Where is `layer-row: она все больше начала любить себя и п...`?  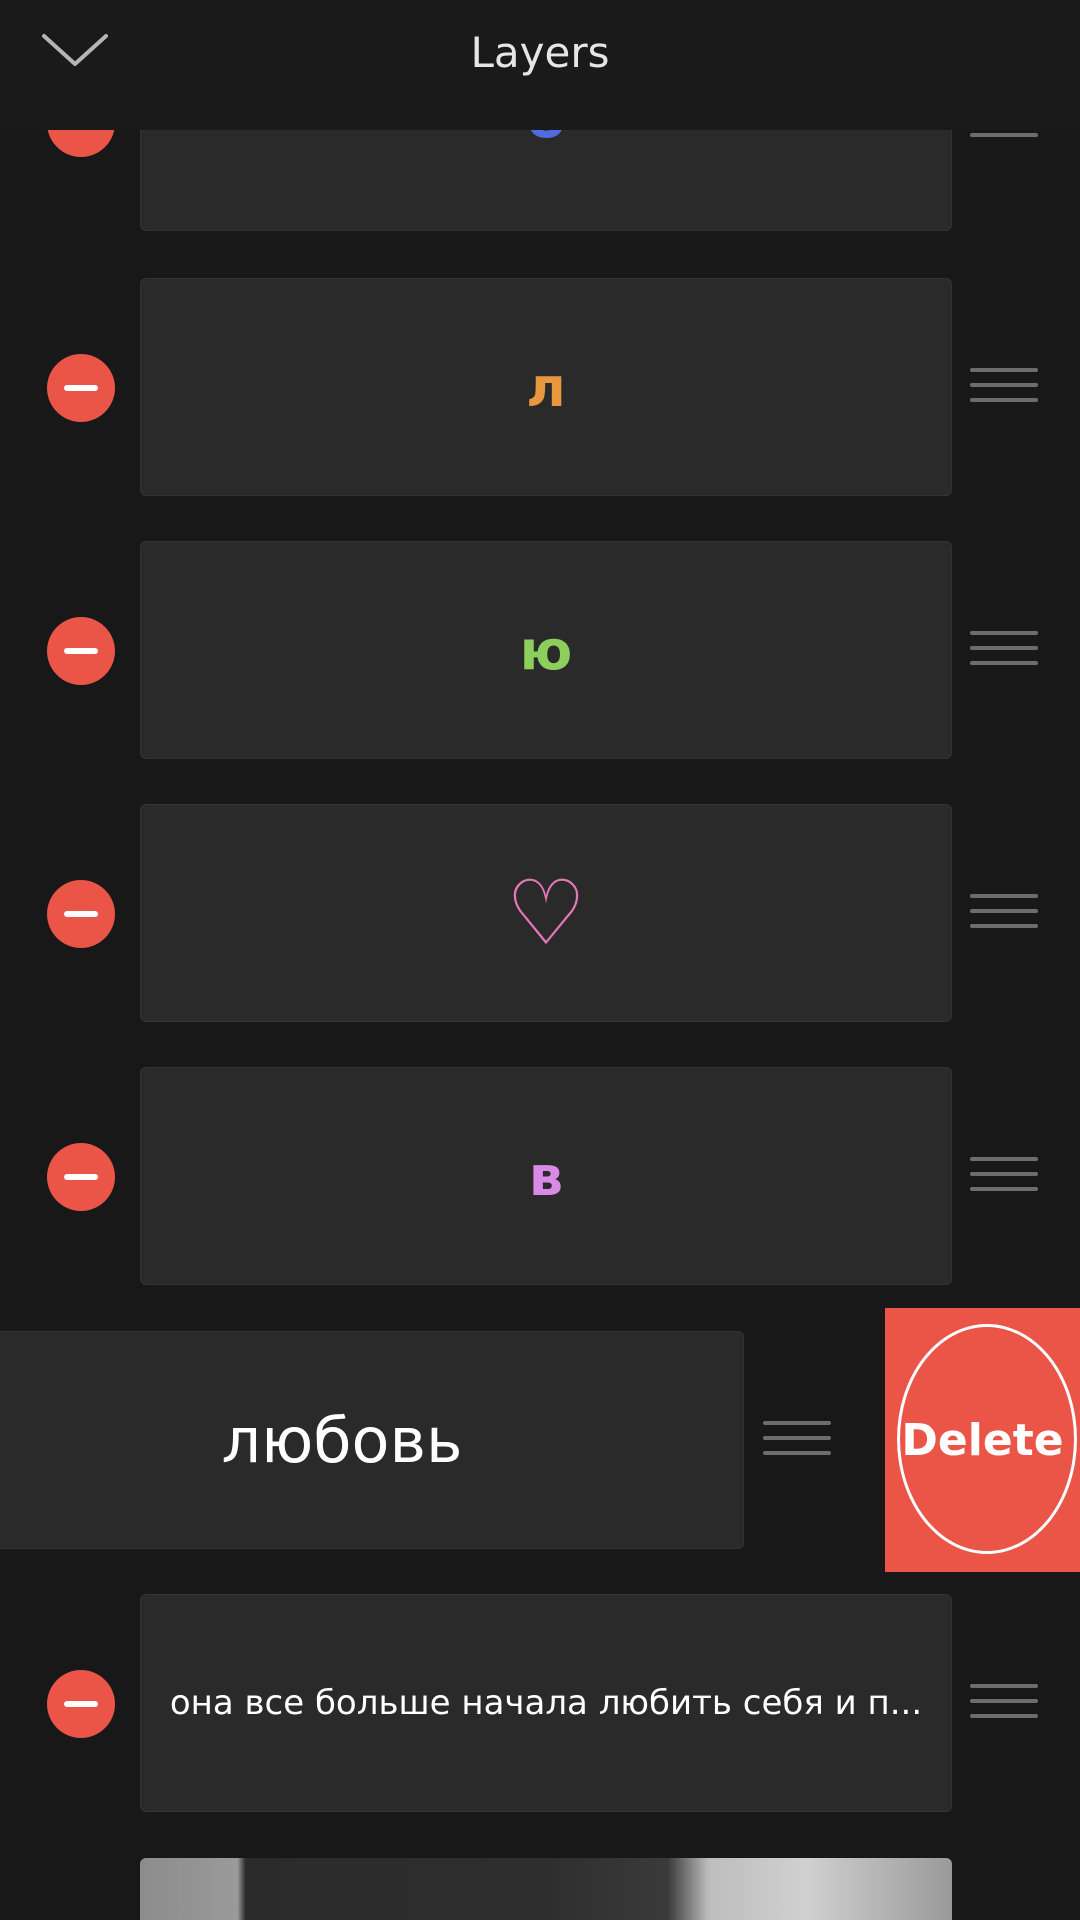 layer-row: она все больше начала любить себя и п... is located at coordinates (540, 1703).